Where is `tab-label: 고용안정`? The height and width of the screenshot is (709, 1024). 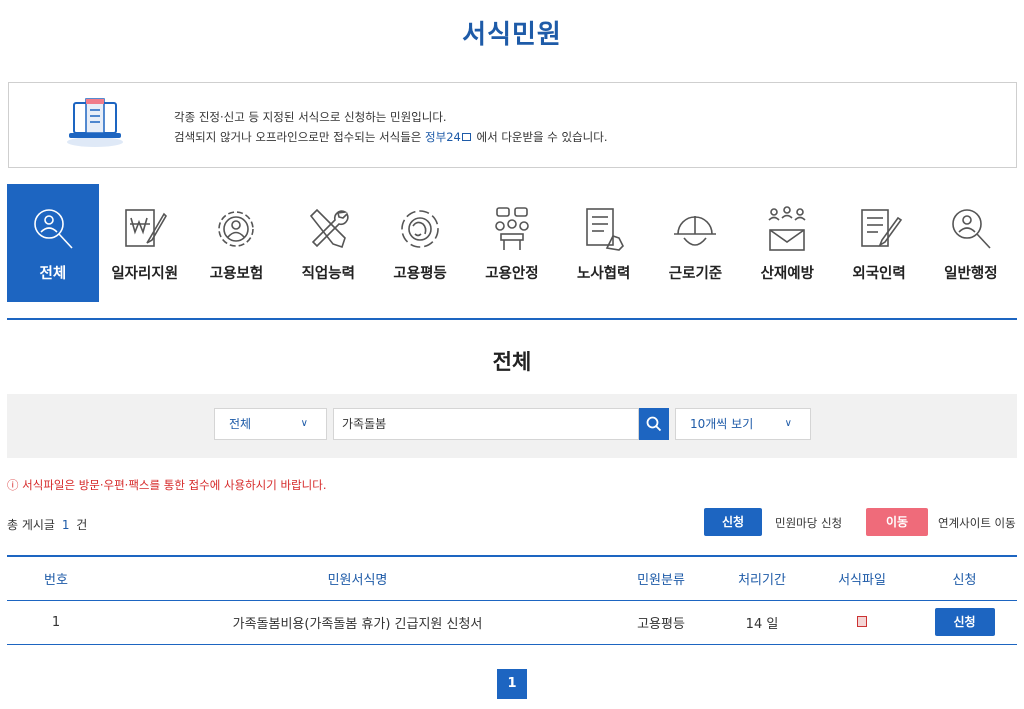
tab-label: 고용안정 is located at coordinates (512, 274).